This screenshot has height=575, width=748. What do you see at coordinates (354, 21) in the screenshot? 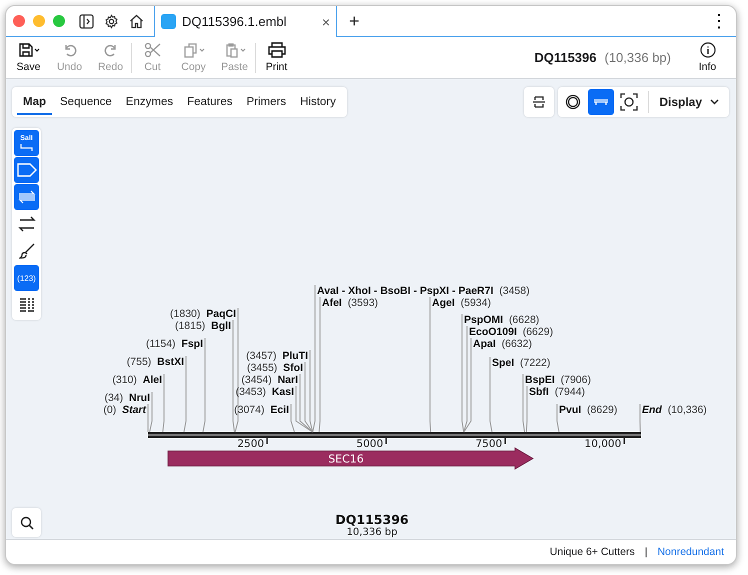
I see `new-tab-button: +` at bounding box center [354, 21].